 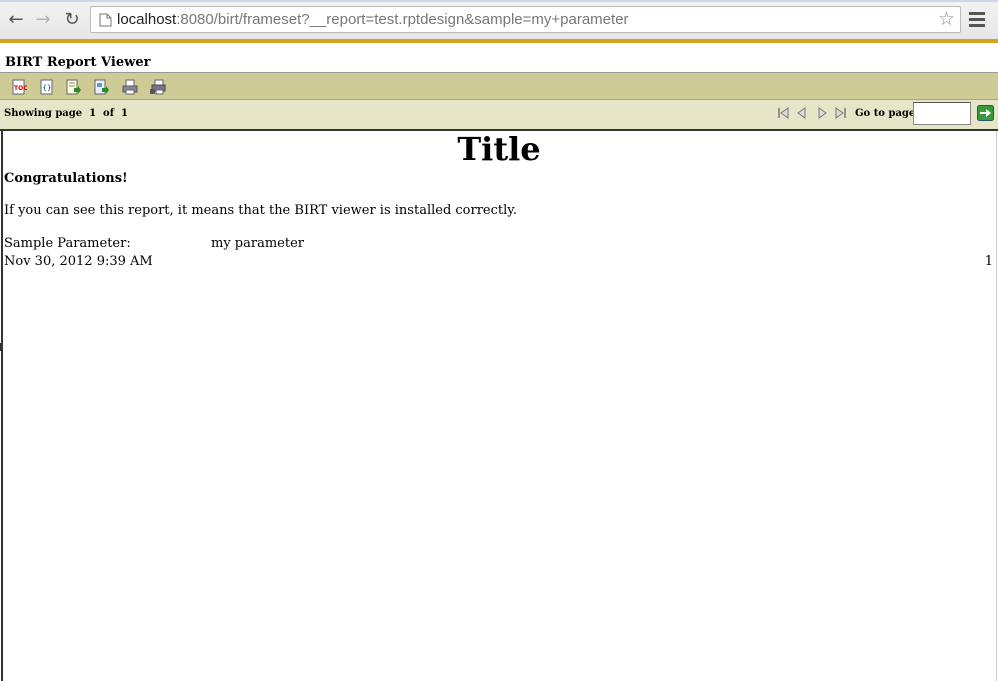 I want to click on previous-page-icon, so click(x=802, y=113).